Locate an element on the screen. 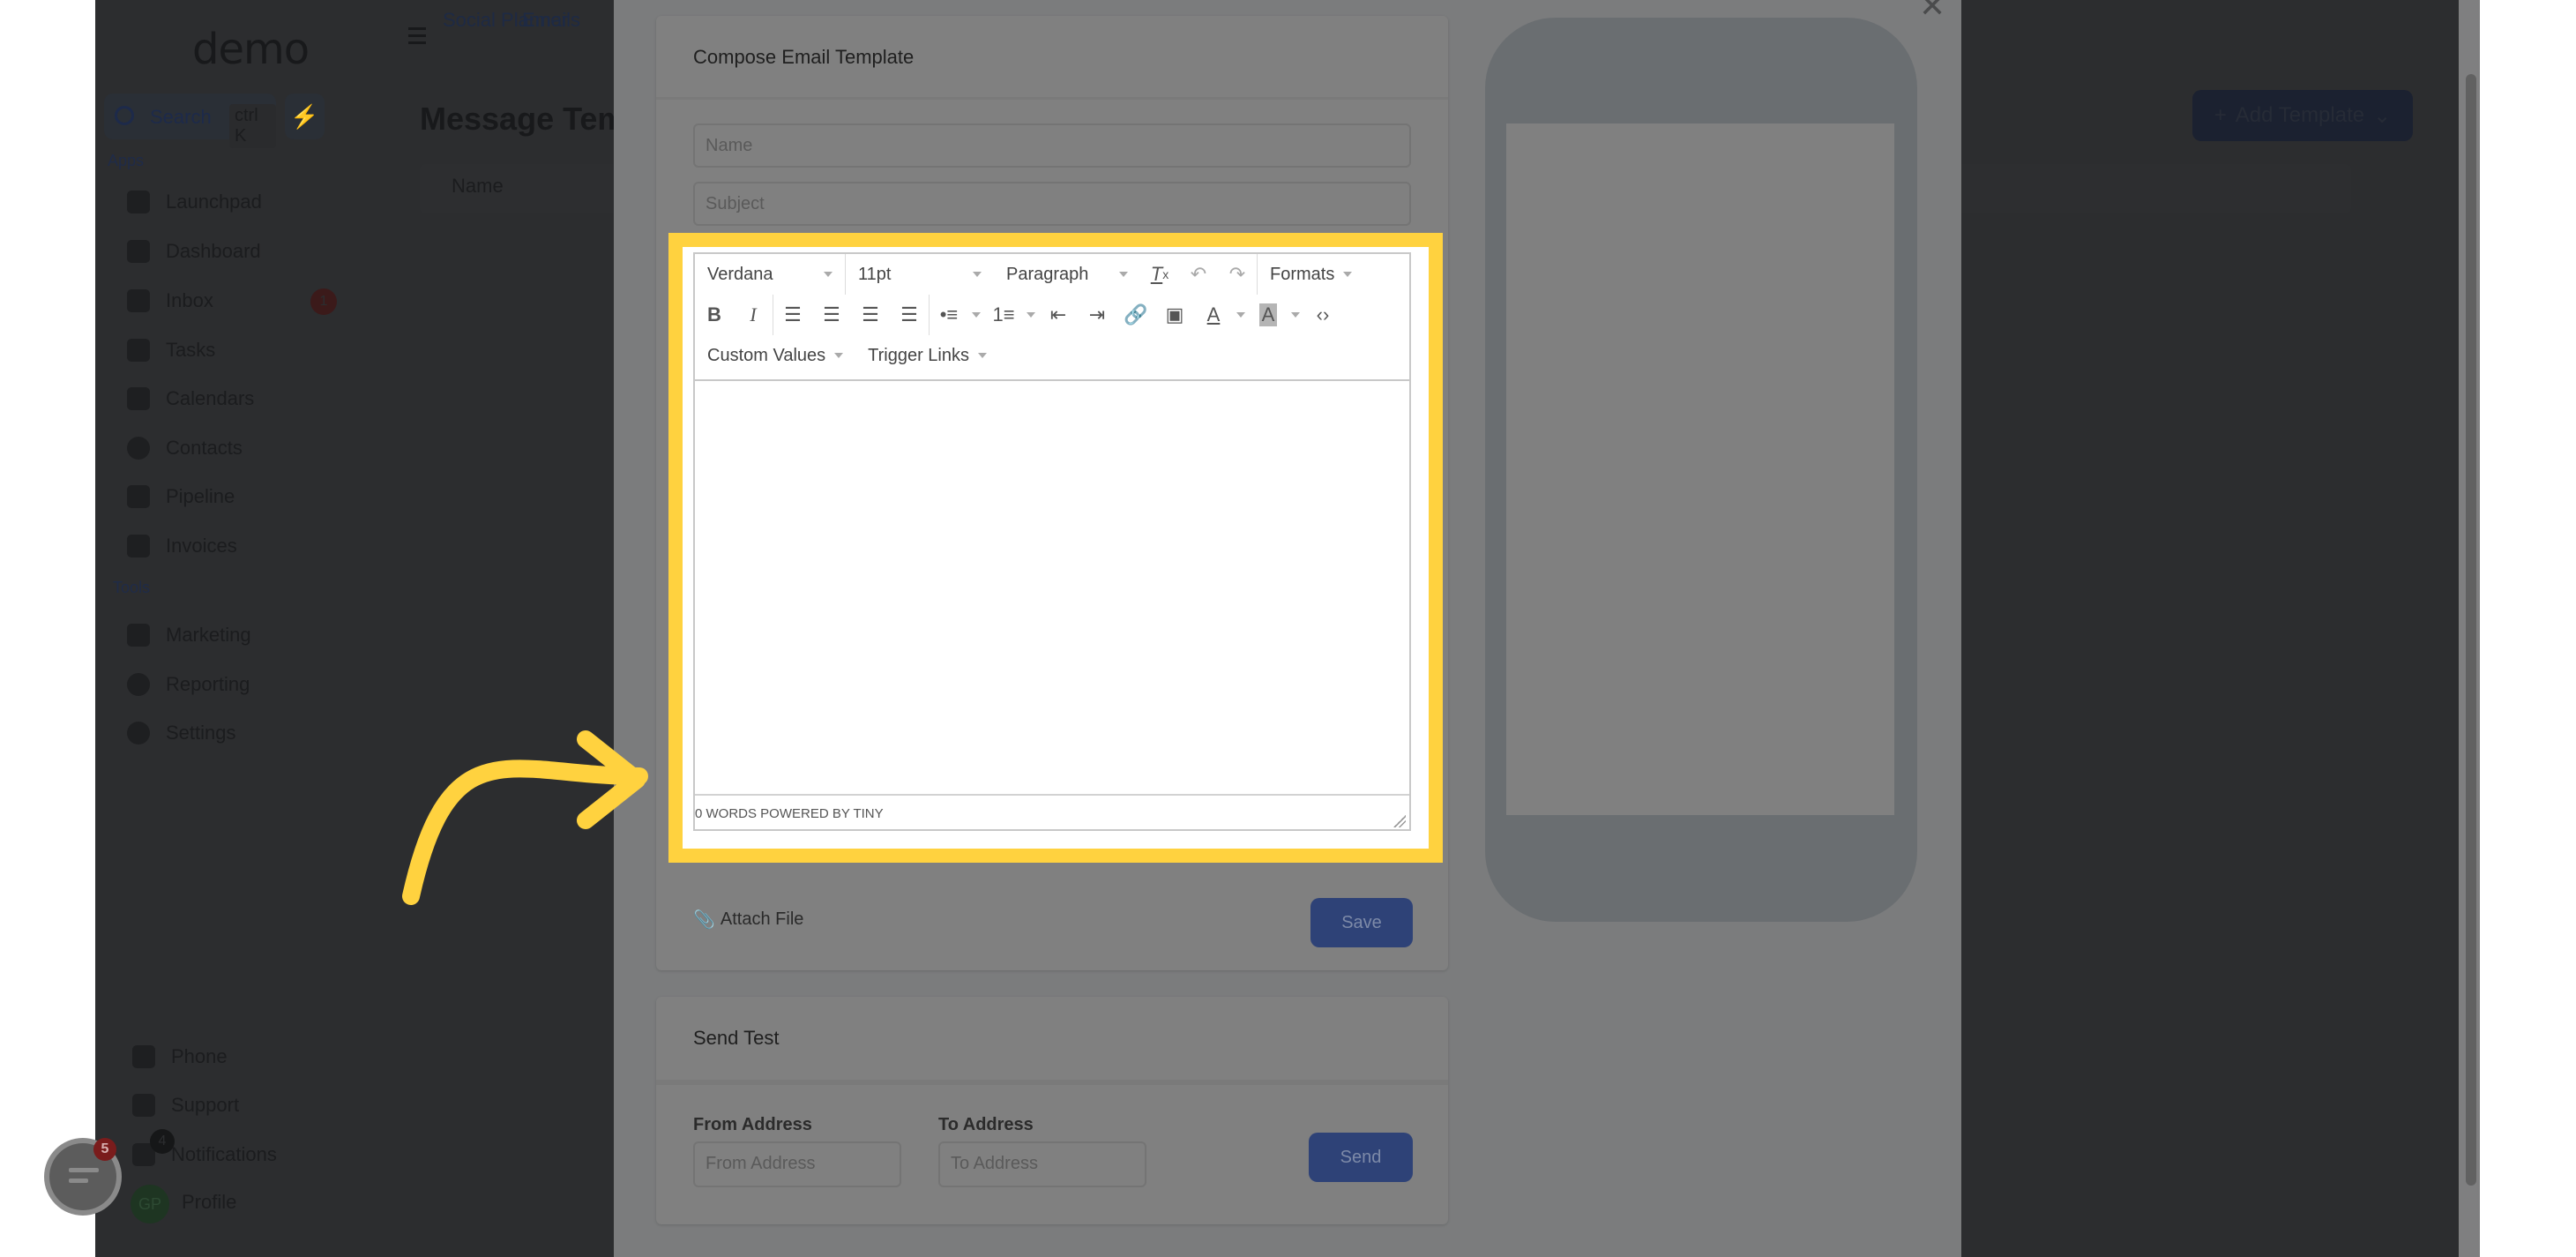  sidebar-item-dashboard: Dashboard is located at coordinates (194, 252).